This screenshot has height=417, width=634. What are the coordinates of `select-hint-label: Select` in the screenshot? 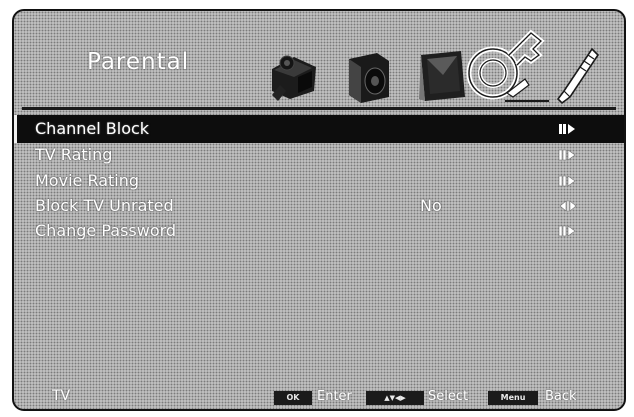 It's located at (448, 396).